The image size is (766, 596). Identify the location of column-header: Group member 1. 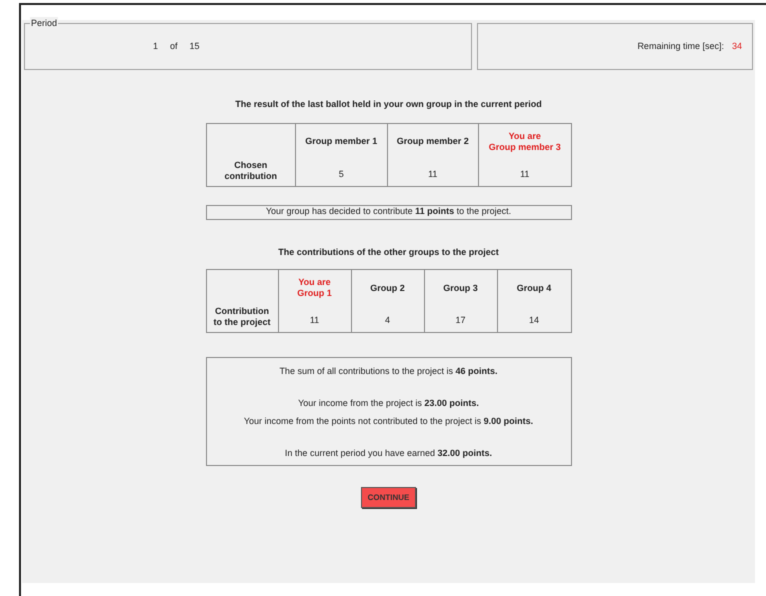
(341, 141).